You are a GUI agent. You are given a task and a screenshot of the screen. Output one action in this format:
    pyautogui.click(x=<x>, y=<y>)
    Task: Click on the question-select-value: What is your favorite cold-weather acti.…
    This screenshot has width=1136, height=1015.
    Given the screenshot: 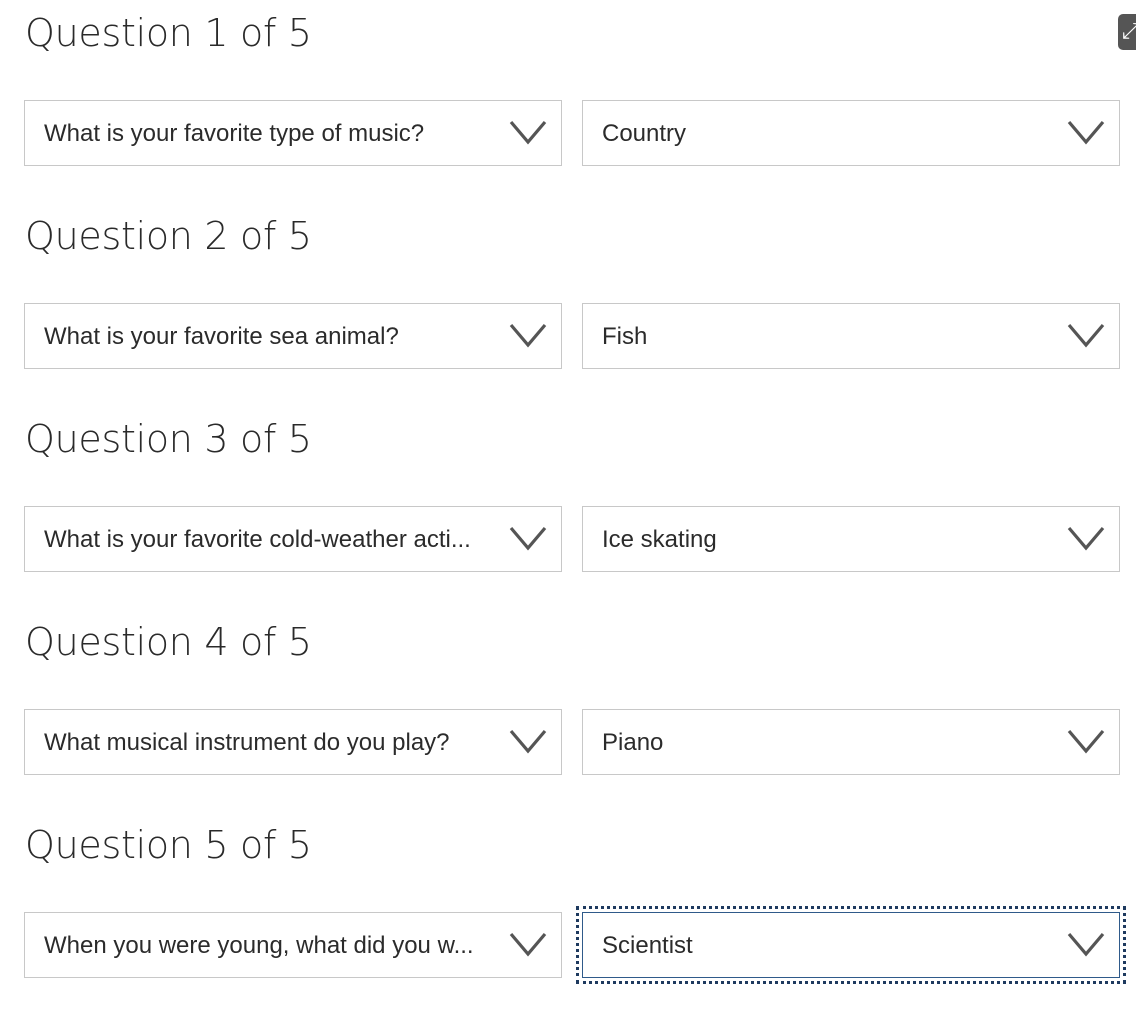 What is the action you would take?
    pyautogui.click(x=257, y=539)
    